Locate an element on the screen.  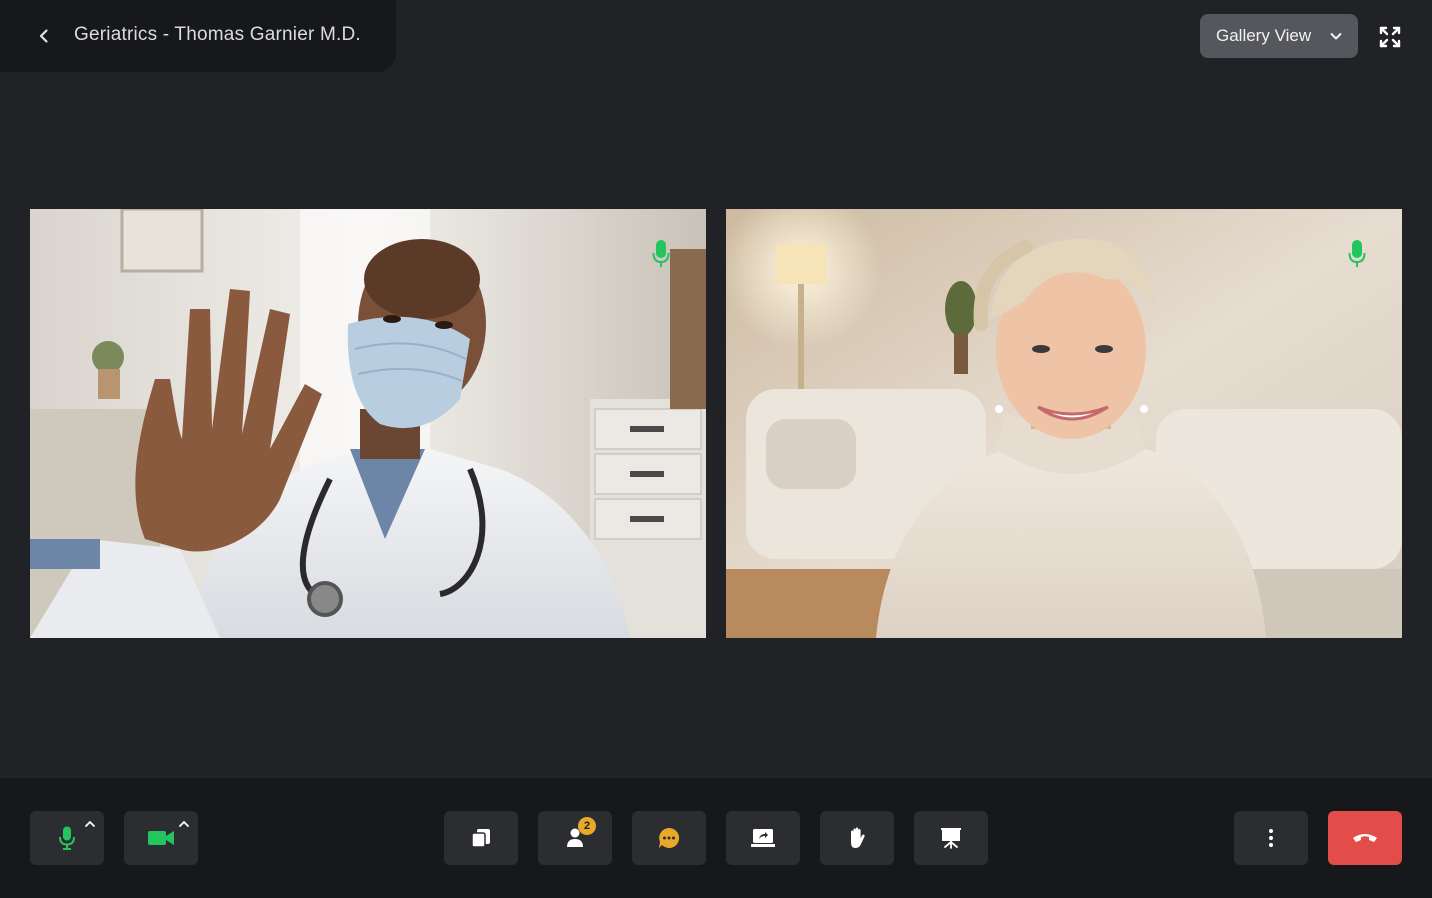
back-button is located at coordinates (44, 36).